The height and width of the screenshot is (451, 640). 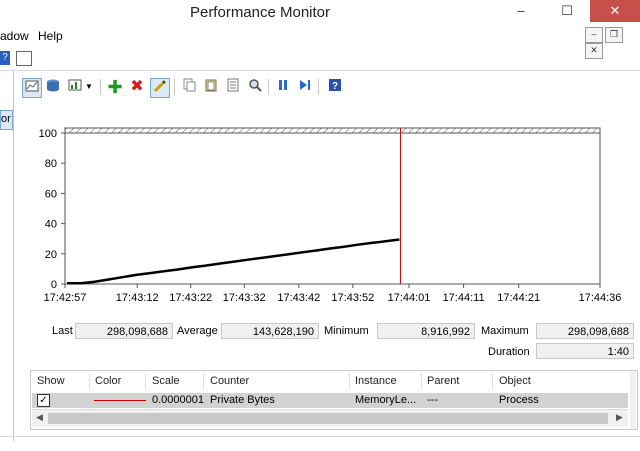 I want to click on average-label: Average, so click(x=197, y=331).